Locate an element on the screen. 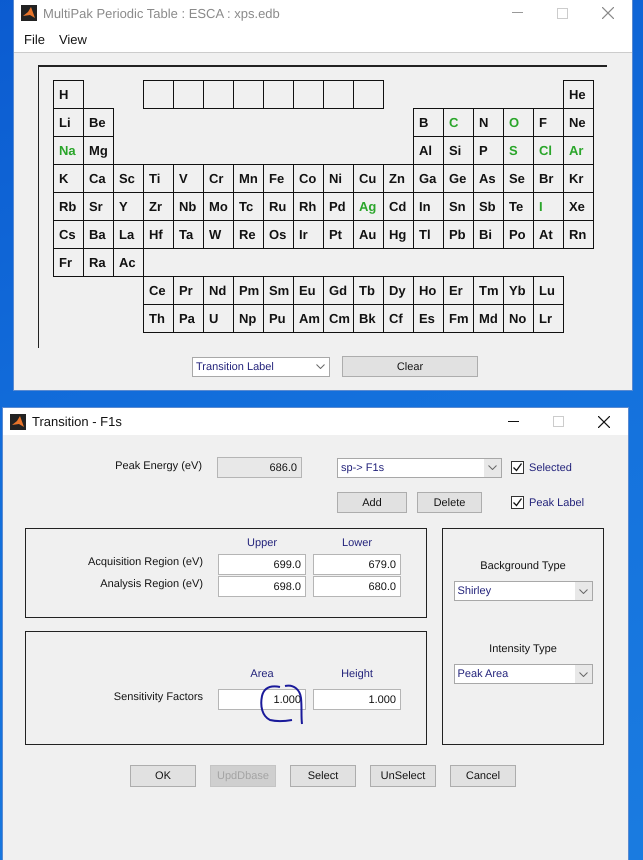 The height and width of the screenshot is (860, 643). field-label: Intensity Type is located at coordinates (523, 649).